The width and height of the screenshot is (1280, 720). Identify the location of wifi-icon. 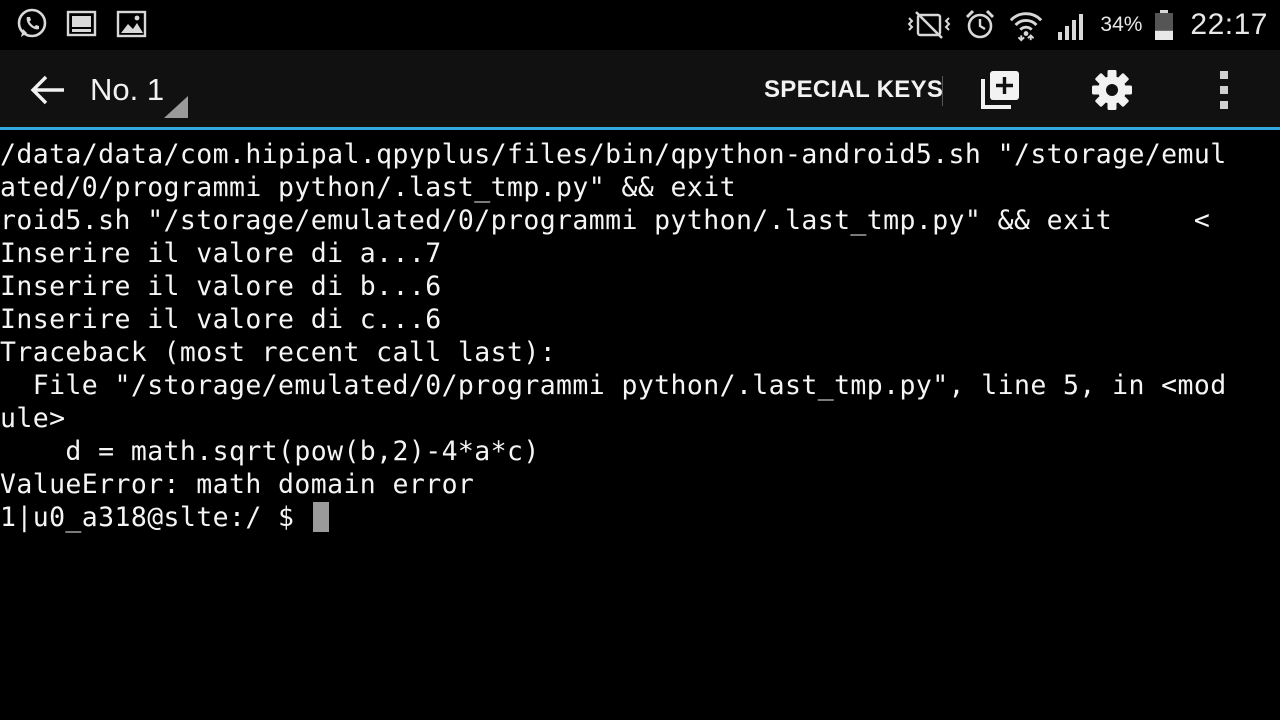
(1026, 25).